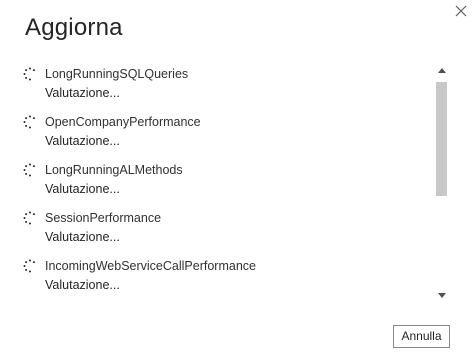  I want to click on item-name: LongRunningSQLQueries, so click(117, 74).